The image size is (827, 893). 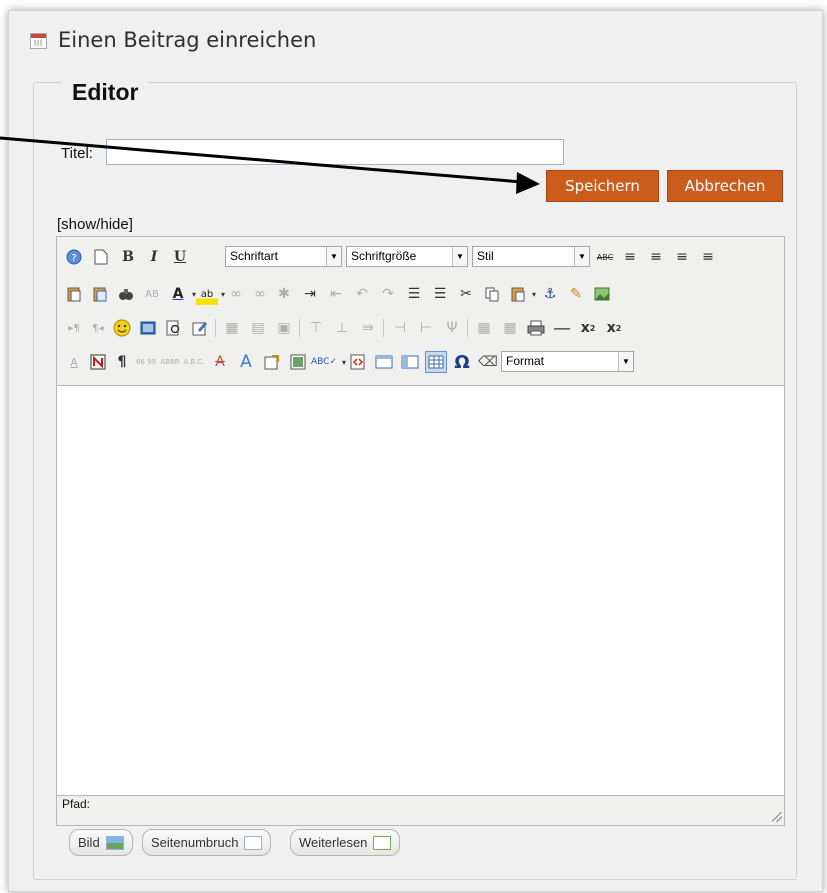 I want to click on ordered-list-icon: ☰, so click(x=414, y=294).